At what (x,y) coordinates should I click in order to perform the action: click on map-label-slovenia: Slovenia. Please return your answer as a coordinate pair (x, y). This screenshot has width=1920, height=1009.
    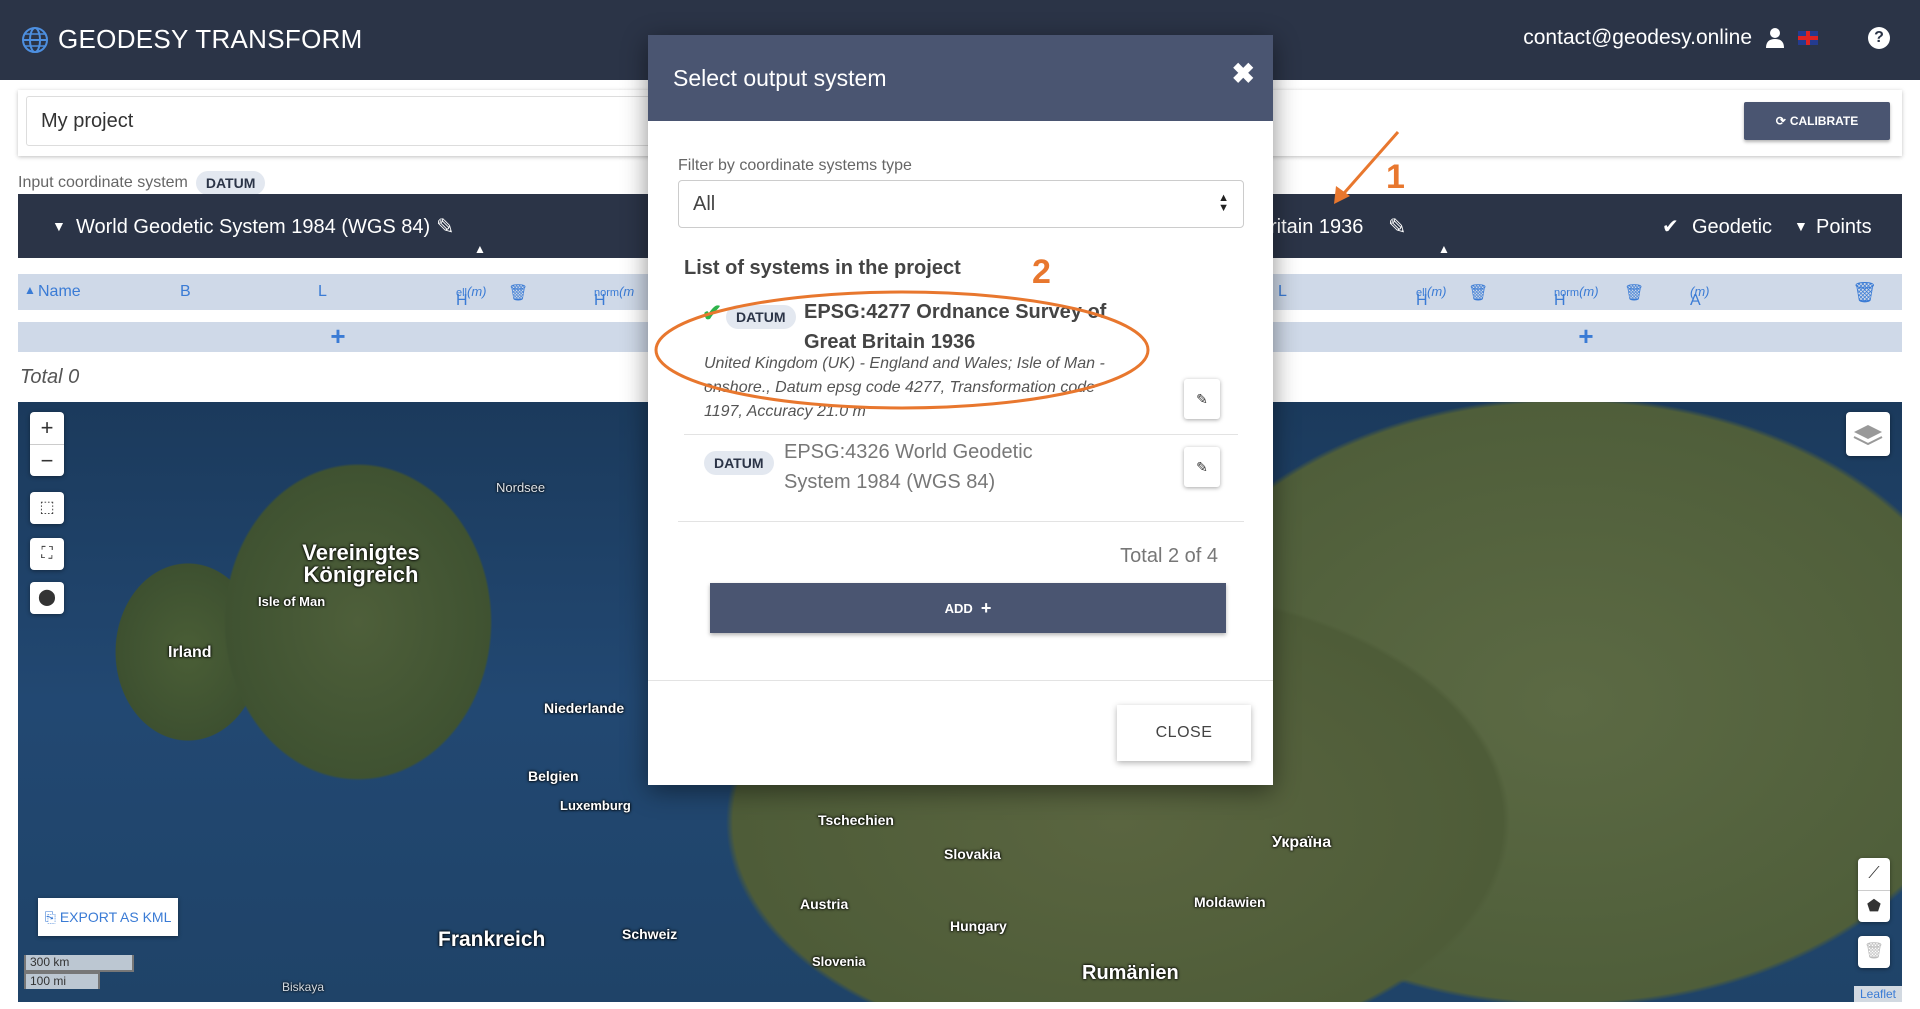
    Looking at the image, I should click on (839, 961).